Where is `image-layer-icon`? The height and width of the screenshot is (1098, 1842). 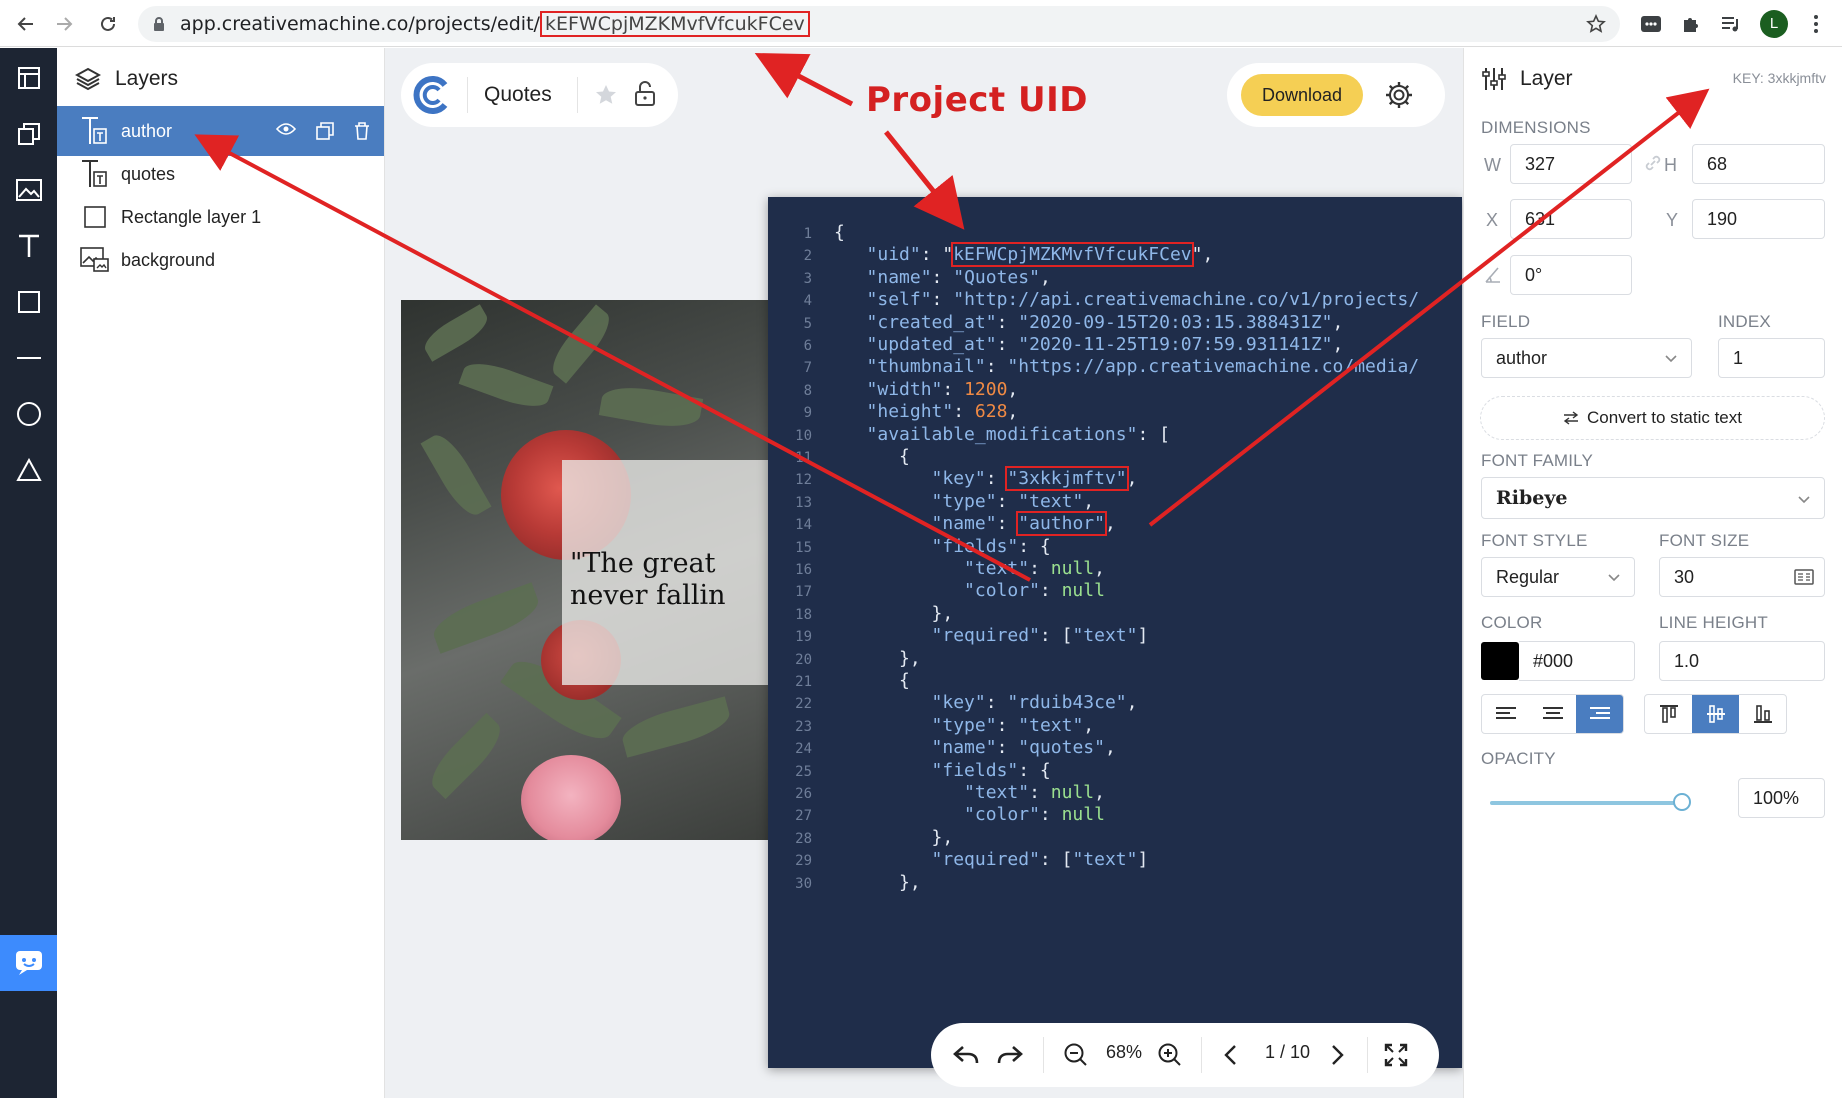
image-layer-icon is located at coordinates (95, 260).